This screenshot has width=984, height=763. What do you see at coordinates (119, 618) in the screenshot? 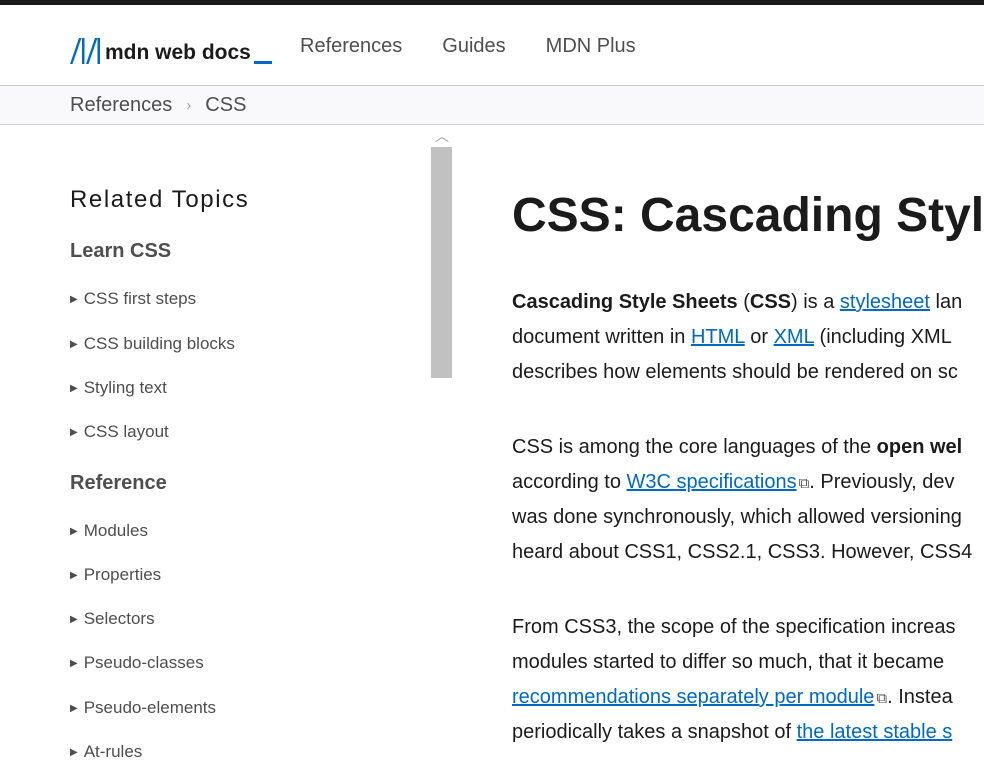
I see `sidebar-item-label: Selectors` at bounding box center [119, 618].